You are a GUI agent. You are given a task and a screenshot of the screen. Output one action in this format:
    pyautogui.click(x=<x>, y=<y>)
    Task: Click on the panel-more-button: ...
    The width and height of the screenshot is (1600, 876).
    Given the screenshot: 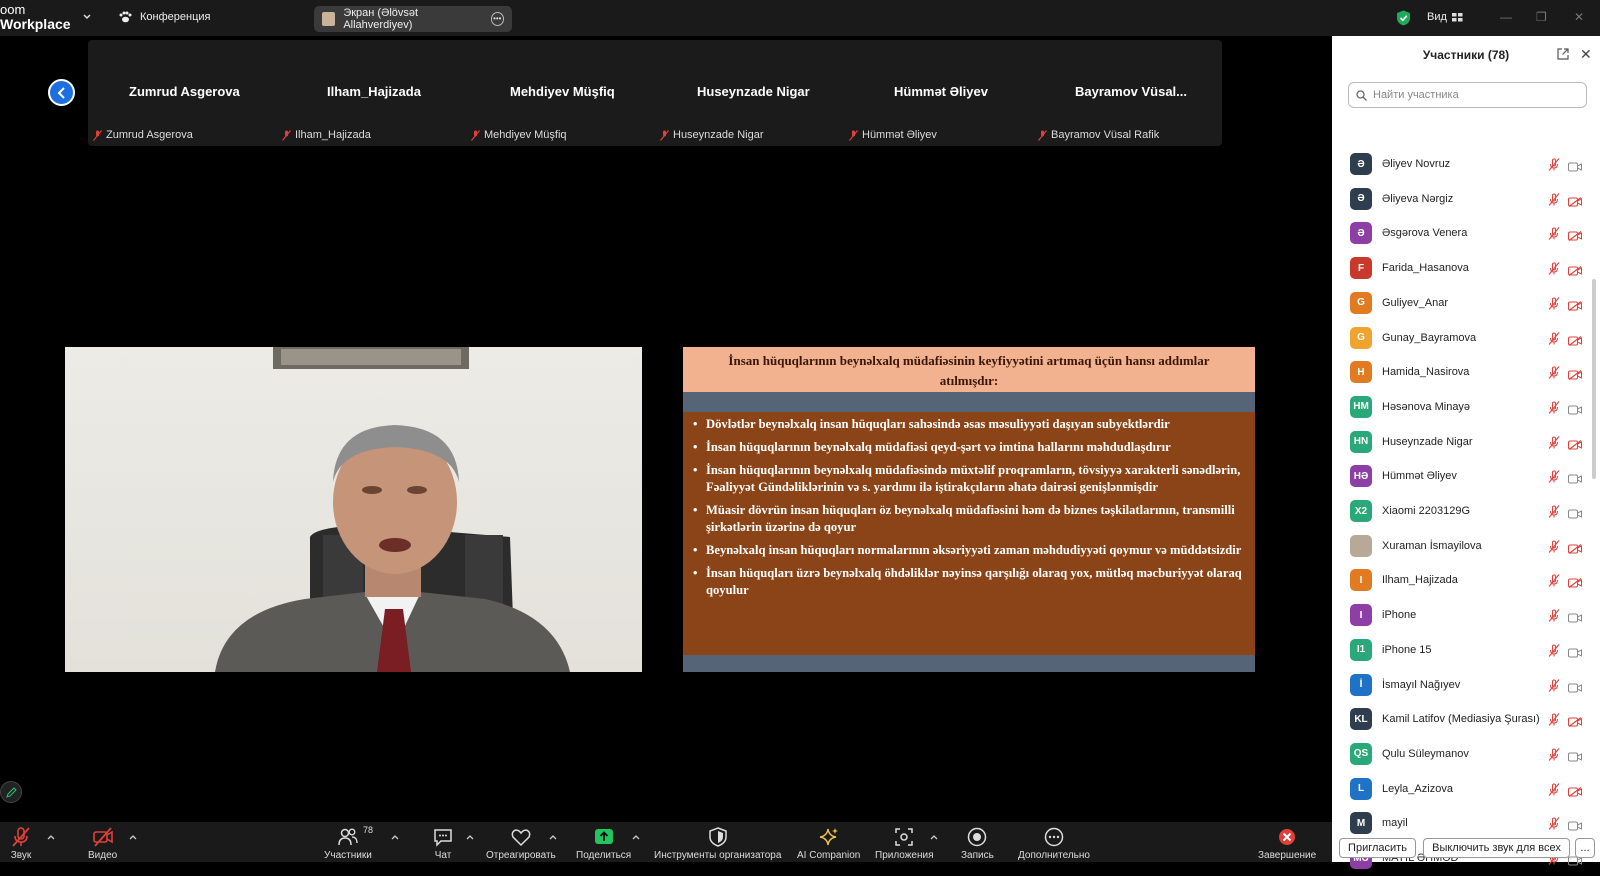 What is the action you would take?
    pyautogui.click(x=1585, y=848)
    